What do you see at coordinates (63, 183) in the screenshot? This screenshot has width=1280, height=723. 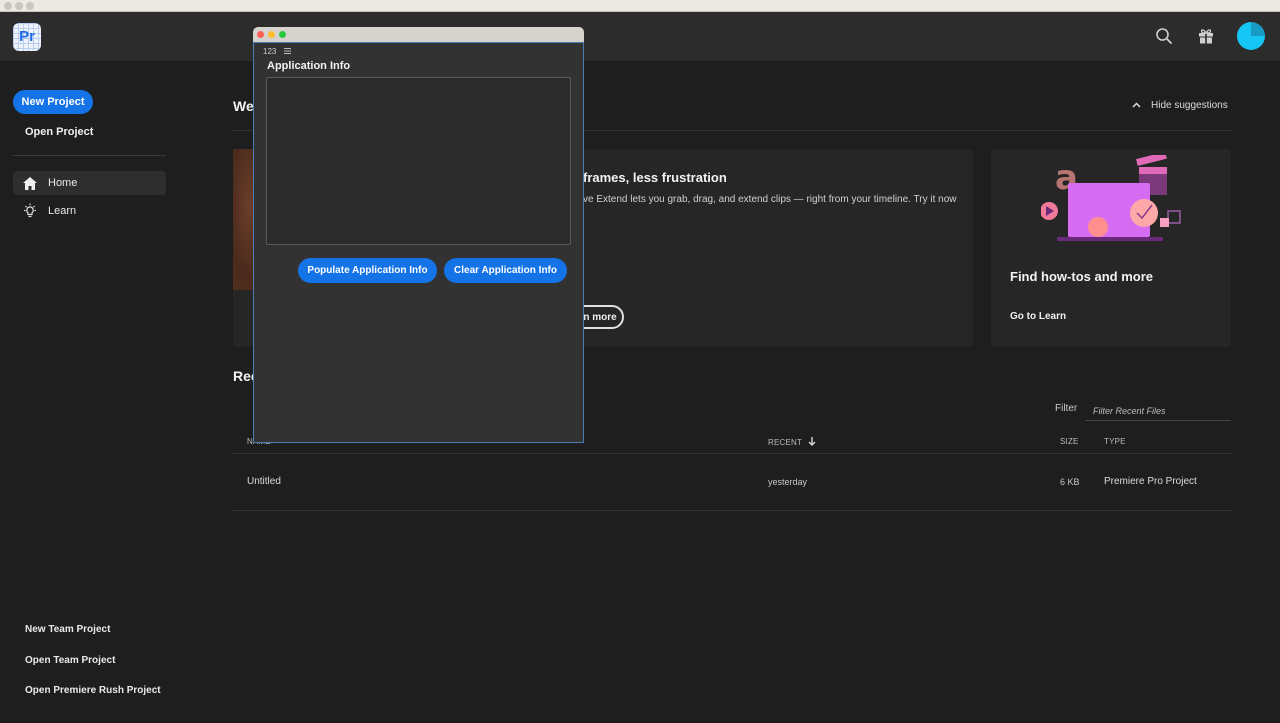 I see `sidebar-item-label: Home` at bounding box center [63, 183].